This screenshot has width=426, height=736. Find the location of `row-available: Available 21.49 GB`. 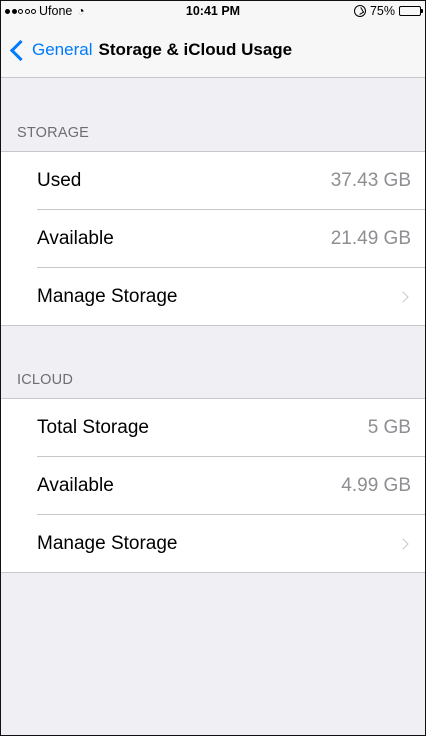

row-available: Available 21.49 GB is located at coordinates (231, 238).